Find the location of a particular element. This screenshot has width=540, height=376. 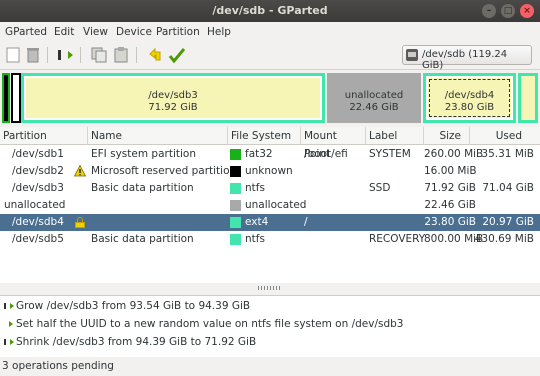

partition-block-sdb1 is located at coordinates (6, 98).